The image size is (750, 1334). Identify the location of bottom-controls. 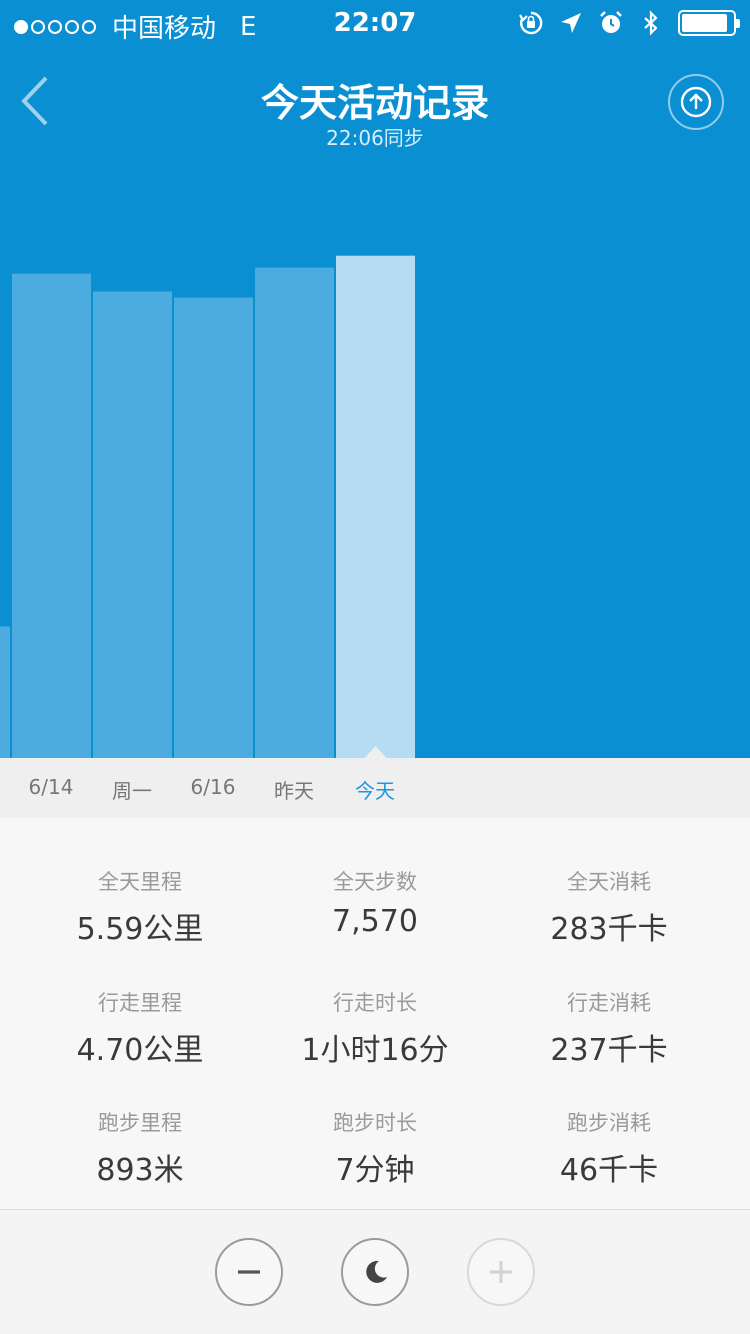
(375, 1272).